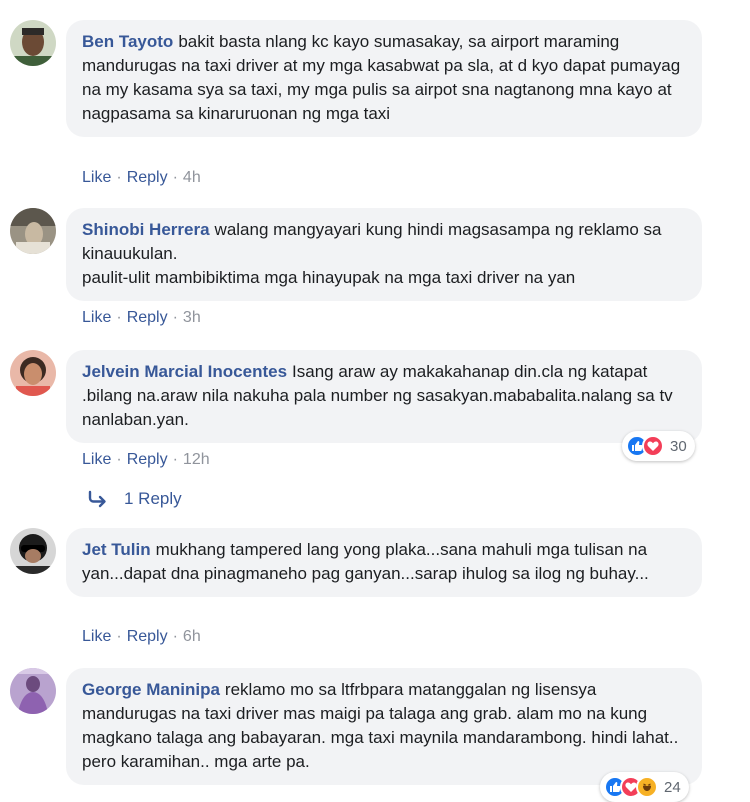 The image size is (750, 802). I want to click on comment-actions: Like · Reply · 12h, so click(146, 460).